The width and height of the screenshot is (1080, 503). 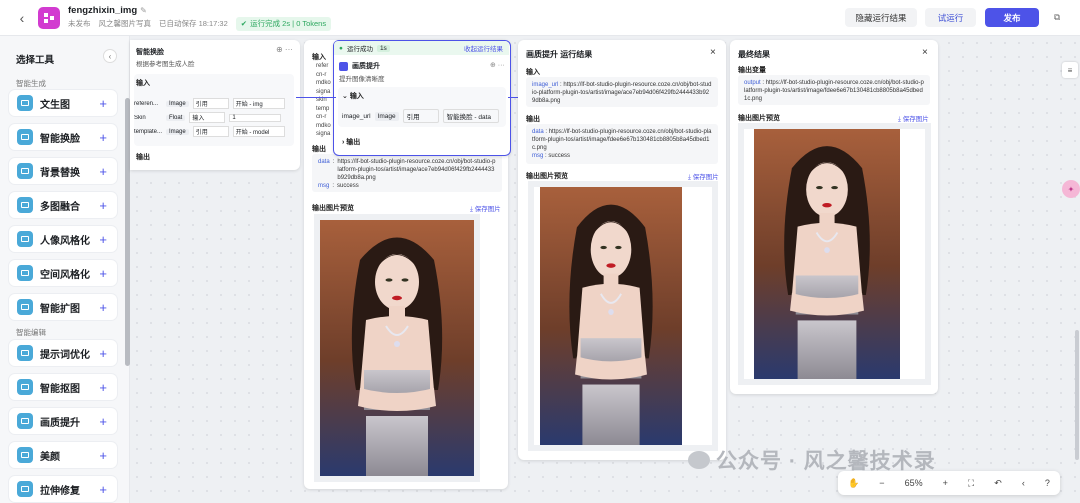 I want to click on section-generate: 智能生成, so click(x=31, y=83).